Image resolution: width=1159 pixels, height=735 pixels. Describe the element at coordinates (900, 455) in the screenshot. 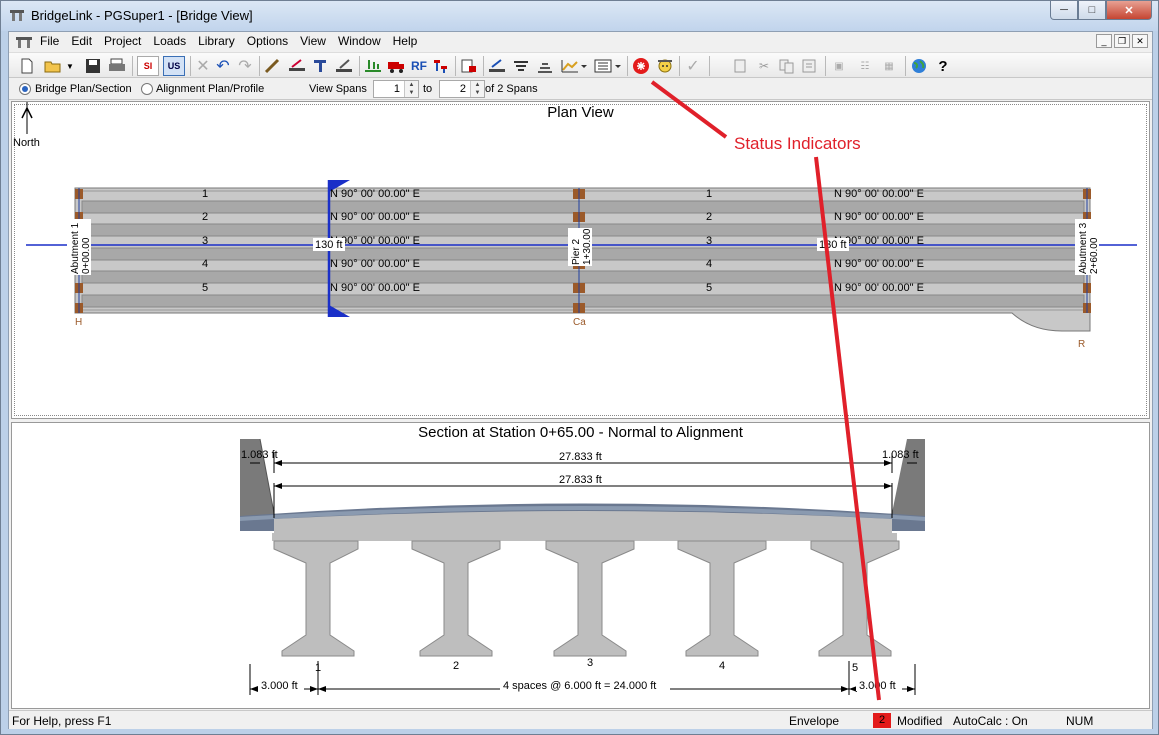

I see `right-overhang-dim: 1.083 ft` at that location.